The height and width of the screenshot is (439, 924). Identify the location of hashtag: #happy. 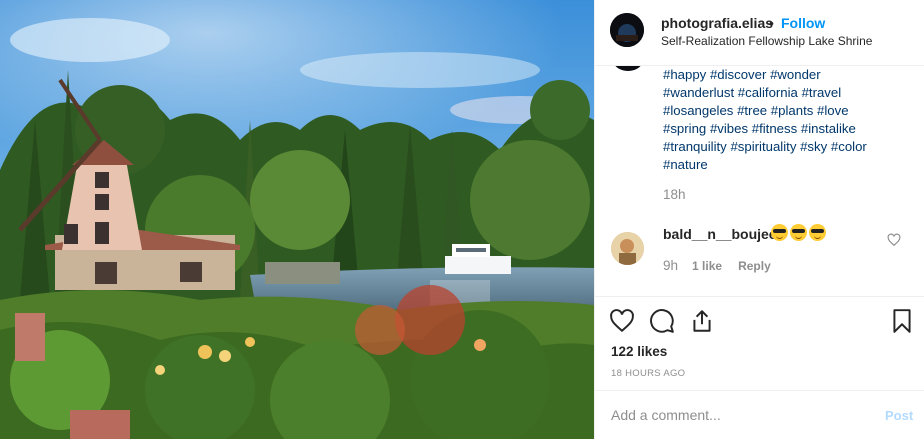
(684, 74).